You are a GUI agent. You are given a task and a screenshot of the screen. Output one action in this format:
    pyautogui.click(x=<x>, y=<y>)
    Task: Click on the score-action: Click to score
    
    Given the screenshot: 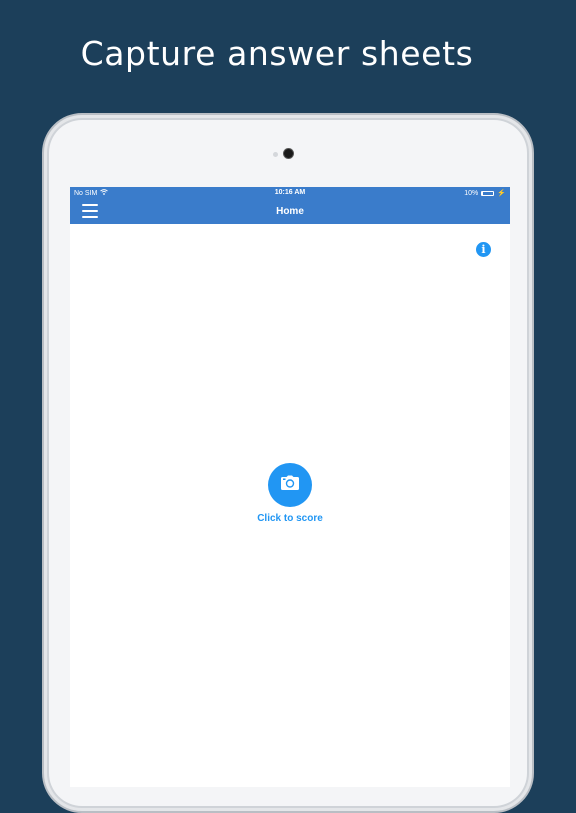 What is the action you would take?
    pyautogui.click(x=290, y=493)
    